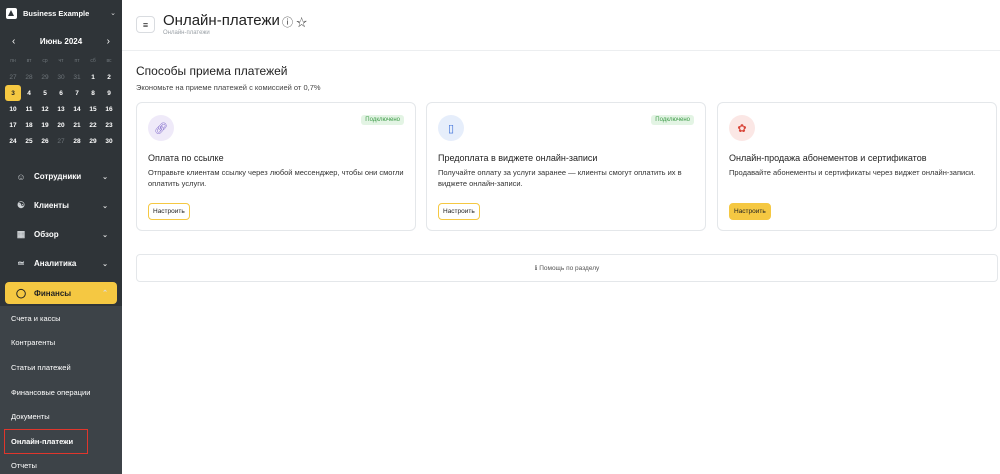 The height and width of the screenshot is (474, 1000). Describe the element at coordinates (46, 234) in the screenshot. I see `sidebar-item-label: Обзор` at that location.